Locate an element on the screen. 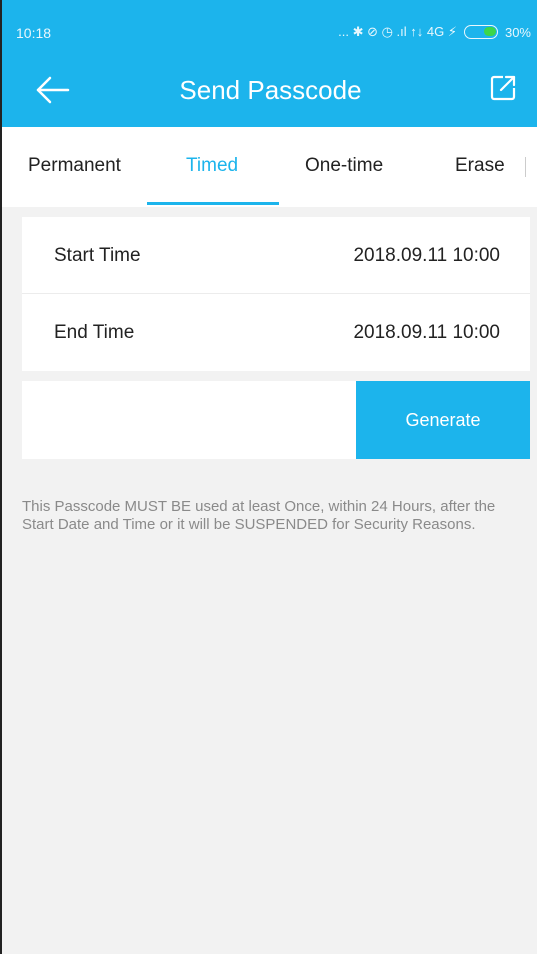 The image size is (537, 954). status-time: 10:18 is located at coordinates (34, 33).